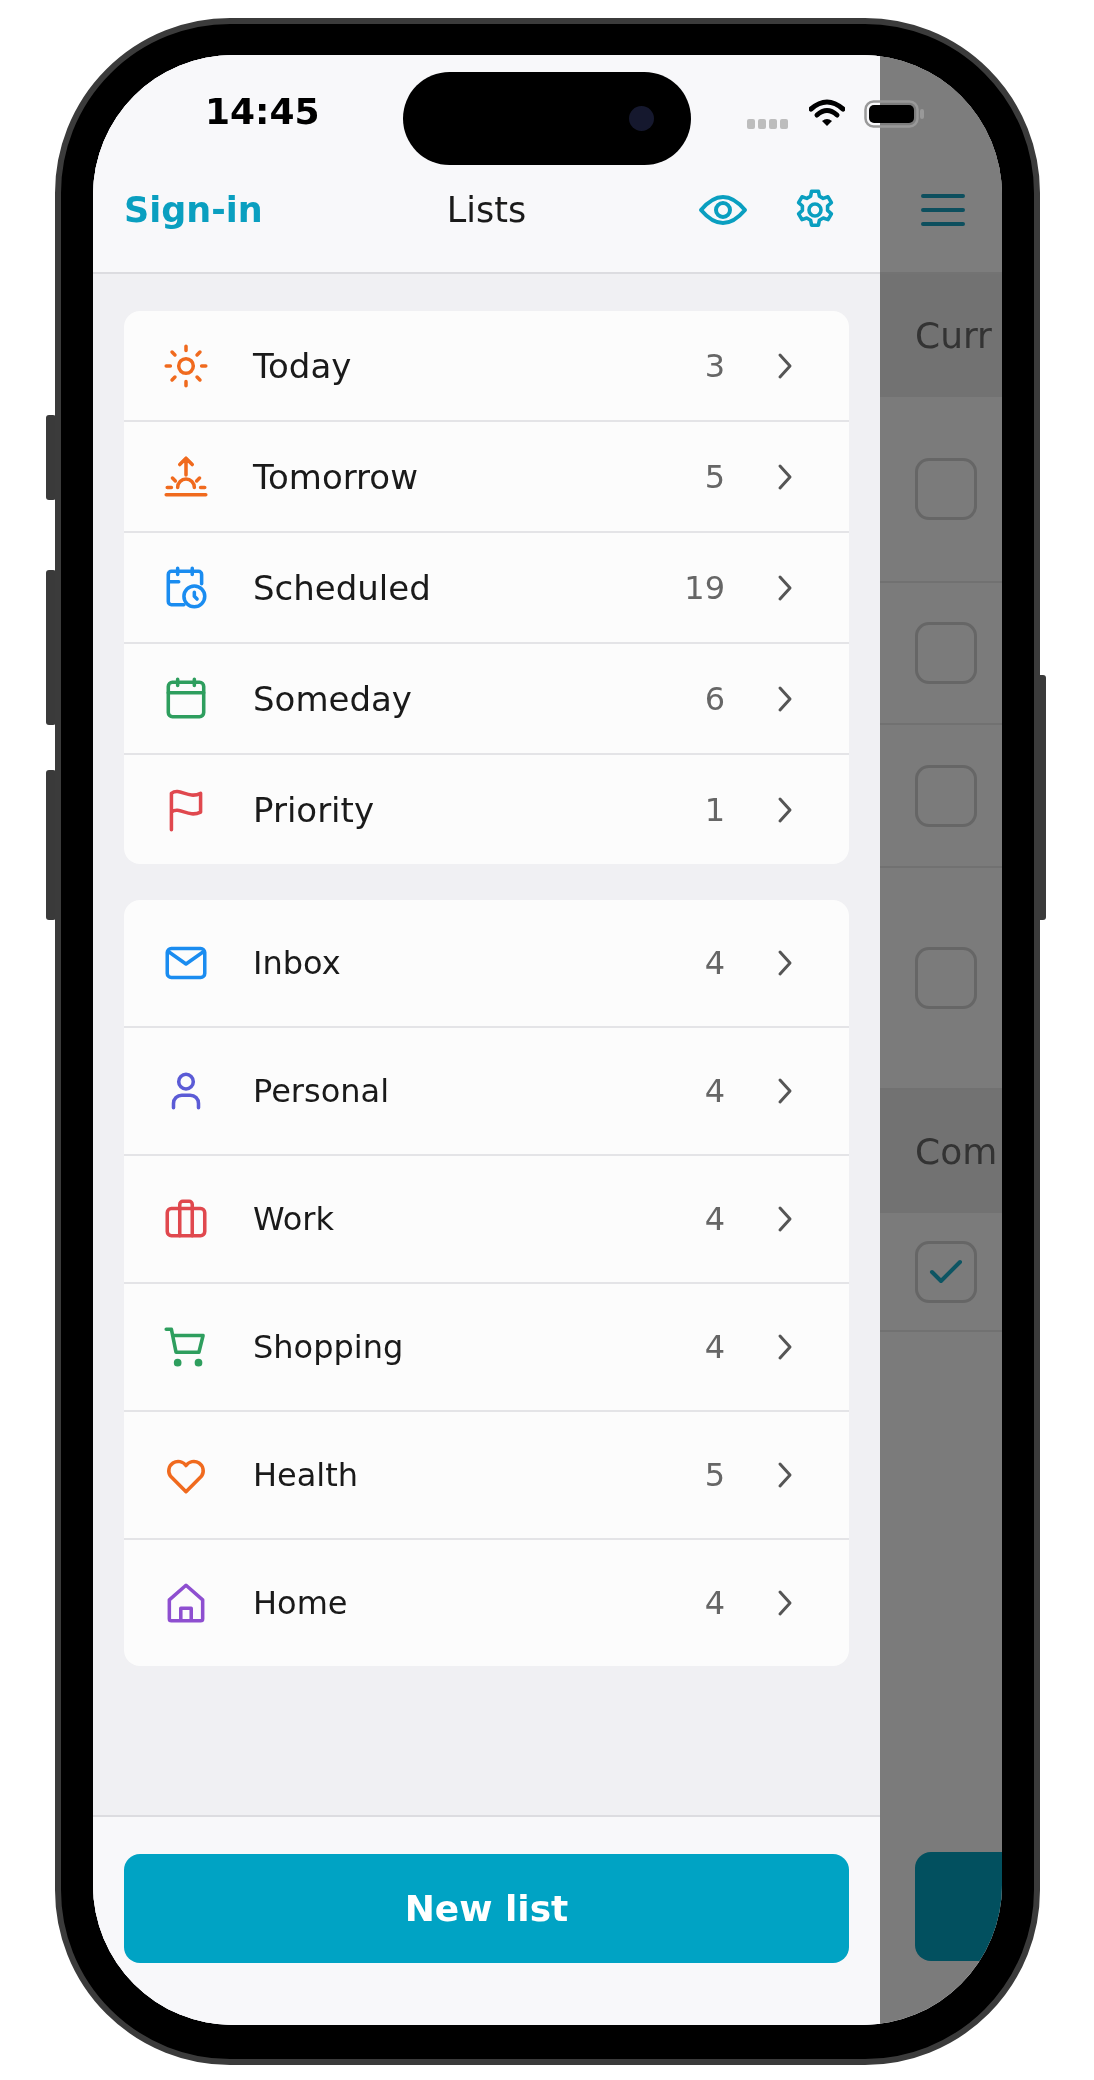 The height and width of the screenshot is (2080, 1094). Describe the element at coordinates (486, 963) in the screenshot. I see `list-row: Inbox 4` at that location.